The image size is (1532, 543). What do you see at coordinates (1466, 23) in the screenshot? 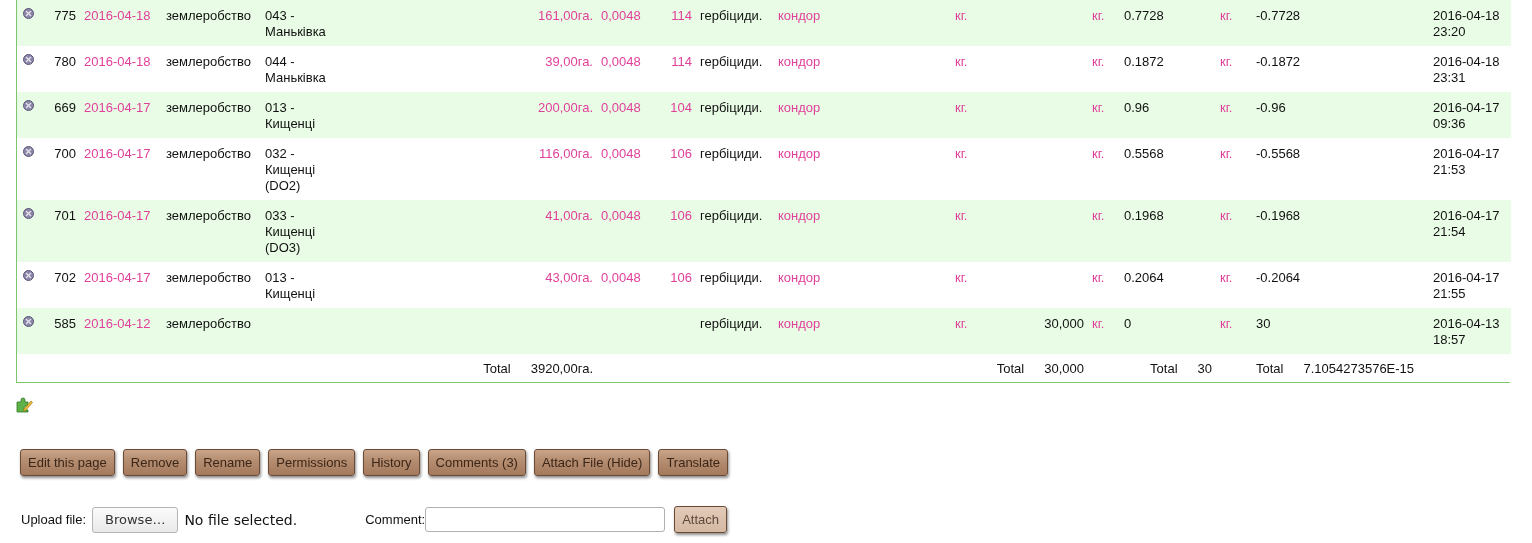
I see `datetime-text: 2016-04-18 23:20` at bounding box center [1466, 23].